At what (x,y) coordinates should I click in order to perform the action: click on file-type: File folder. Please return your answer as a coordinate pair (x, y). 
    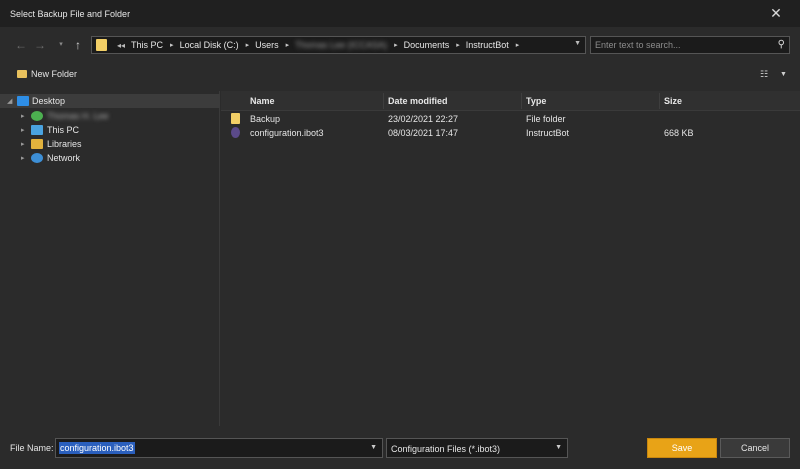
    Looking at the image, I should click on (546, 119).